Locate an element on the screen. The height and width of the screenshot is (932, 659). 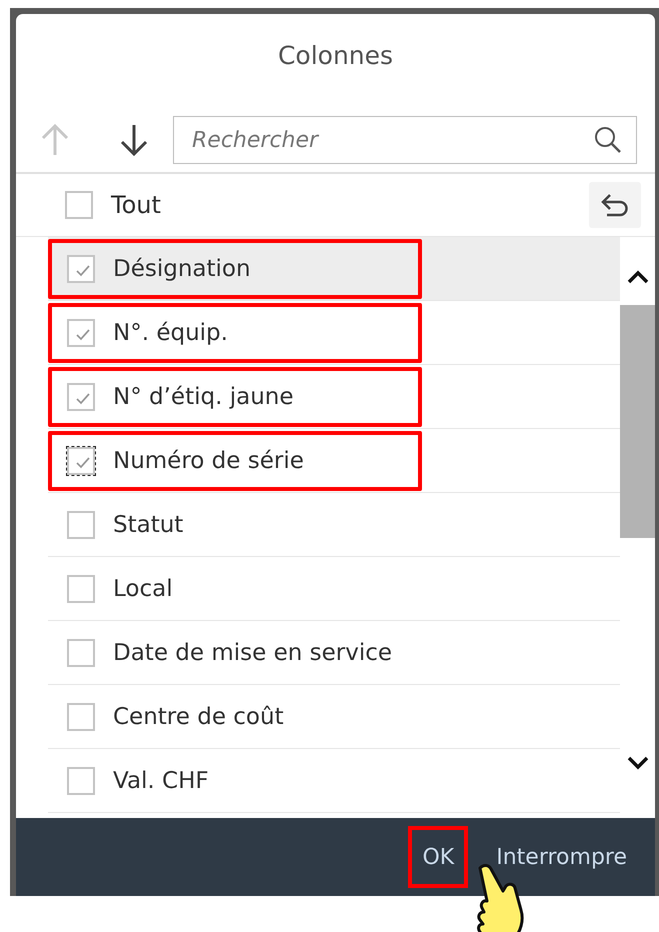
select-all-label: Tout is located at coordinates (136, 205).